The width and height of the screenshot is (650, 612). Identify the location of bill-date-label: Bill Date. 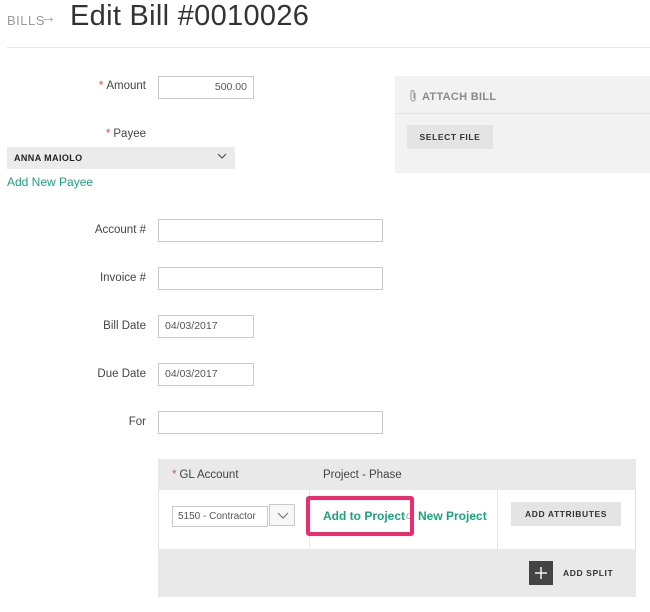
(124, 326).